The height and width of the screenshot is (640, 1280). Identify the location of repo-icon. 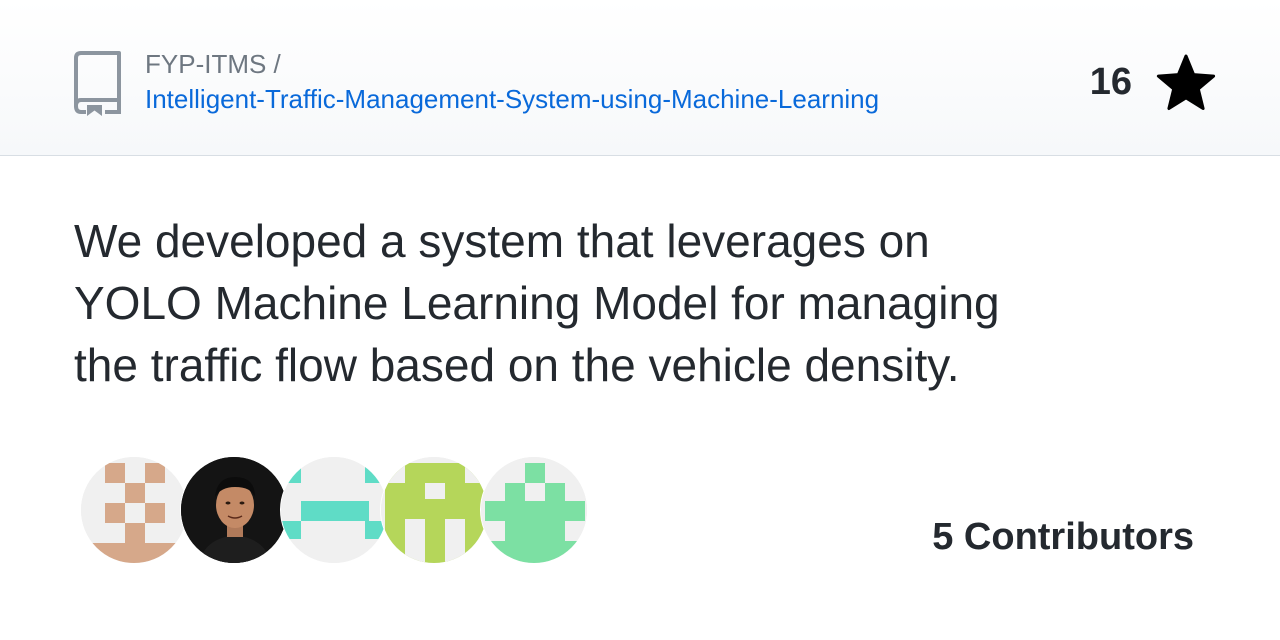
(97, 83).